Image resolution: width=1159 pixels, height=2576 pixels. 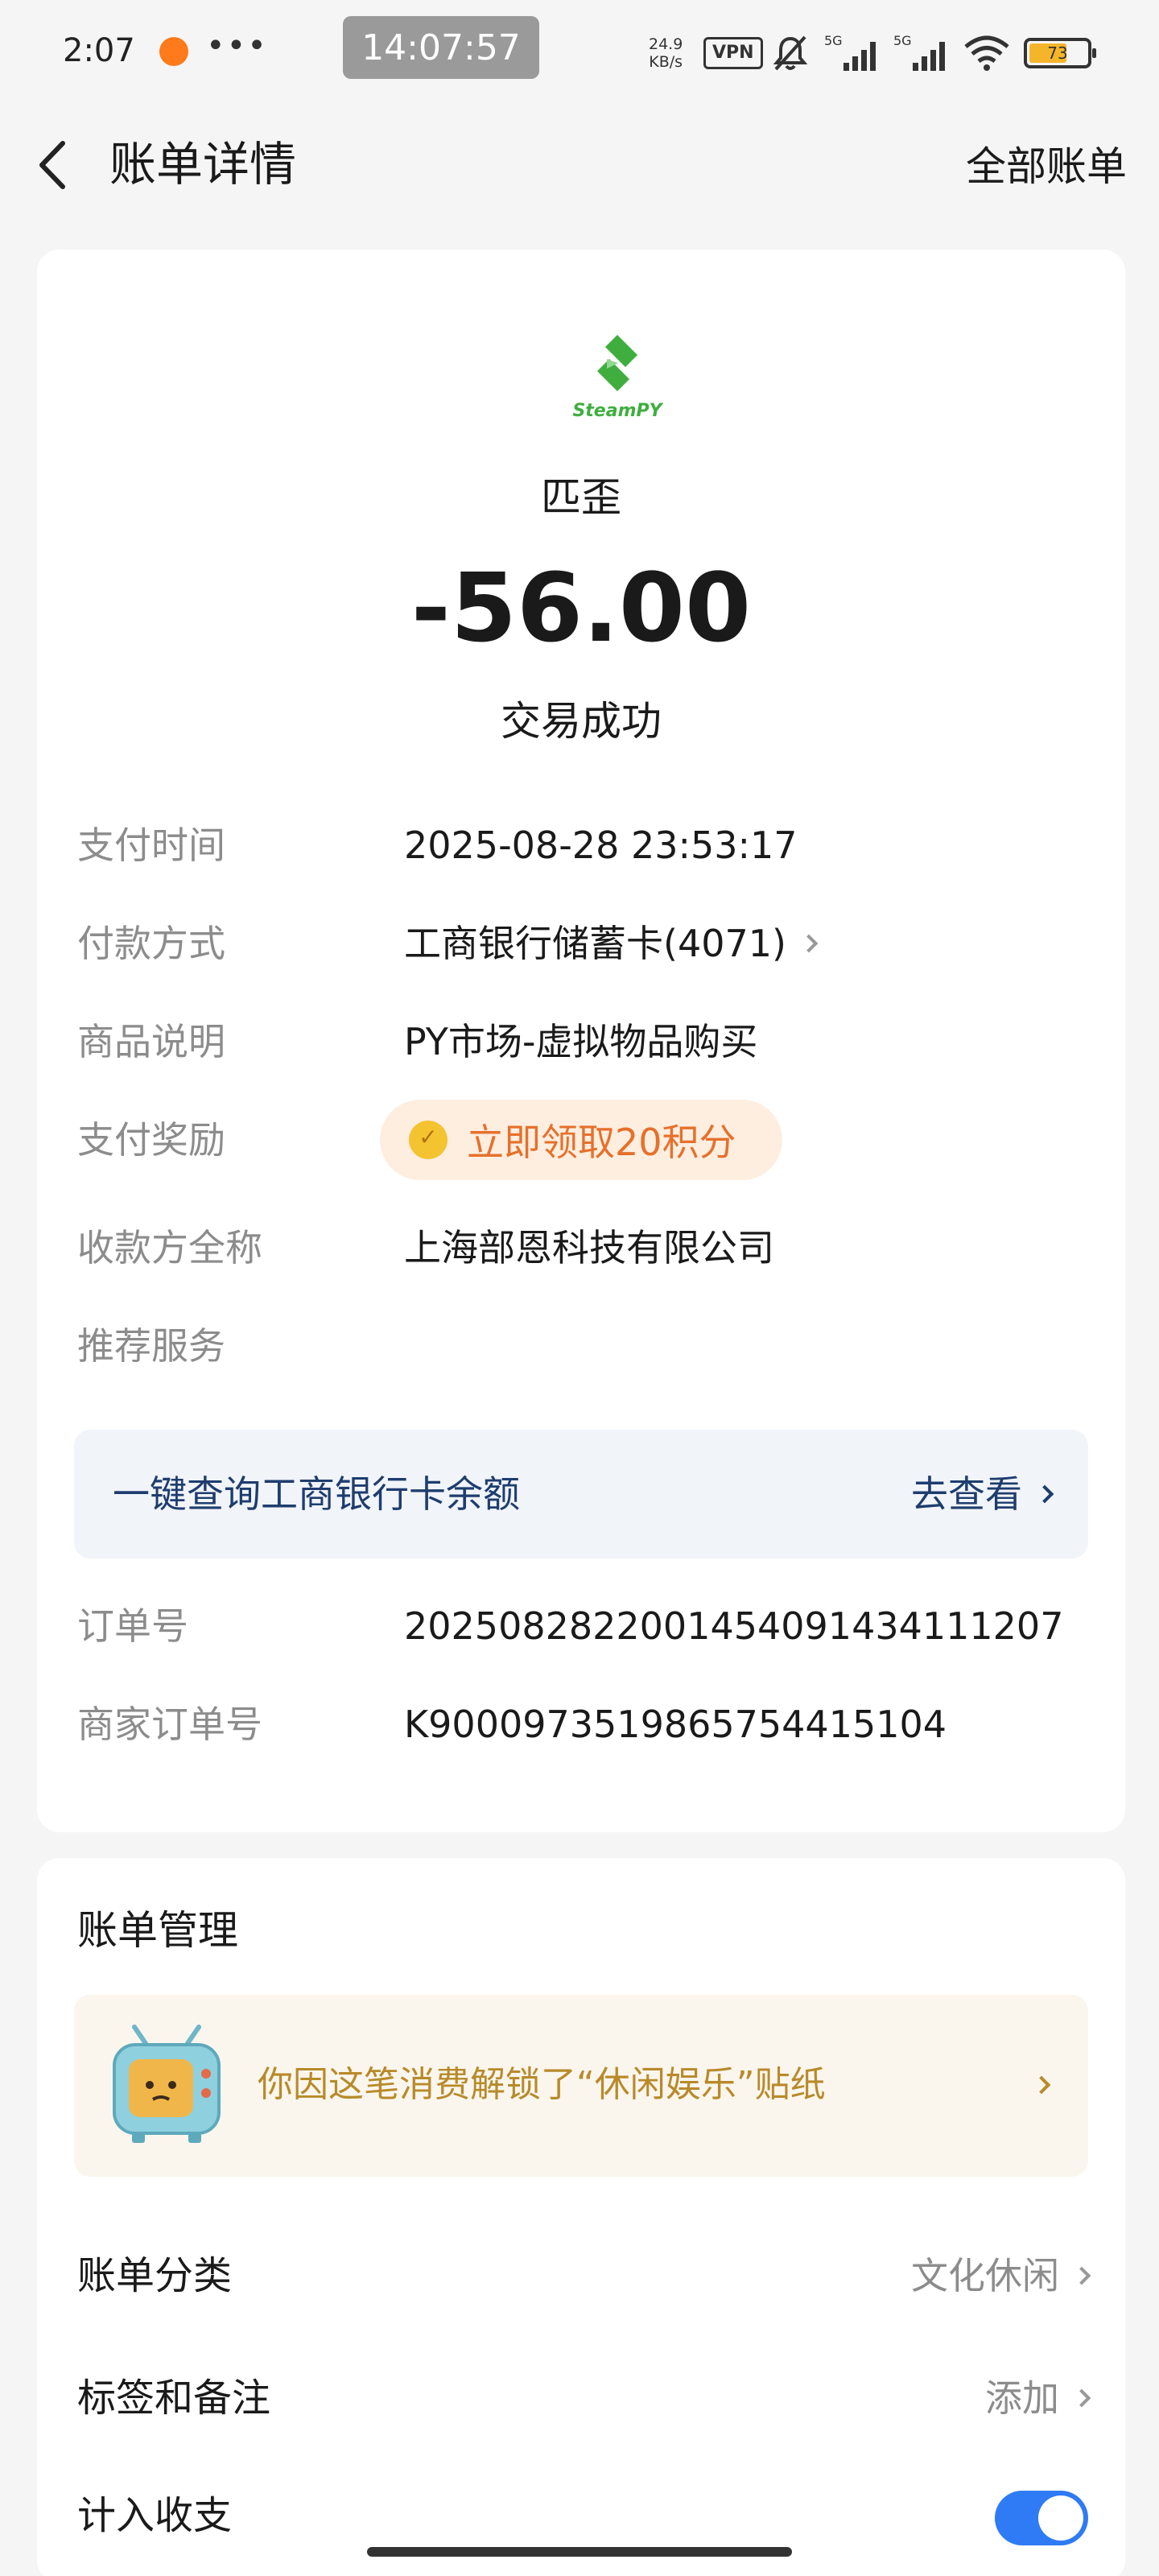 I want to click on include-in-stats-row: 计入收支, so click(x=582, y=2515).